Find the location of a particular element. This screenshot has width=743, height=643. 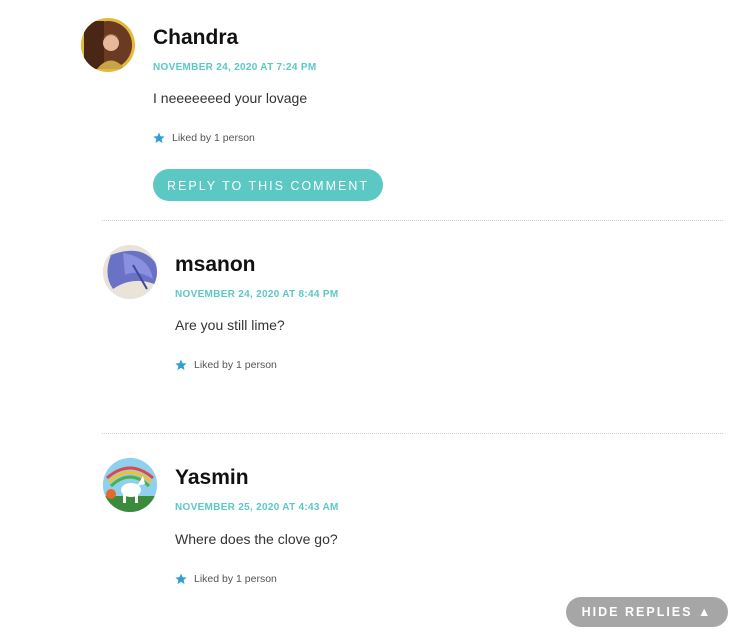

comment-text: I neeeeeeed your lovage is located at coordinates (230, 98).